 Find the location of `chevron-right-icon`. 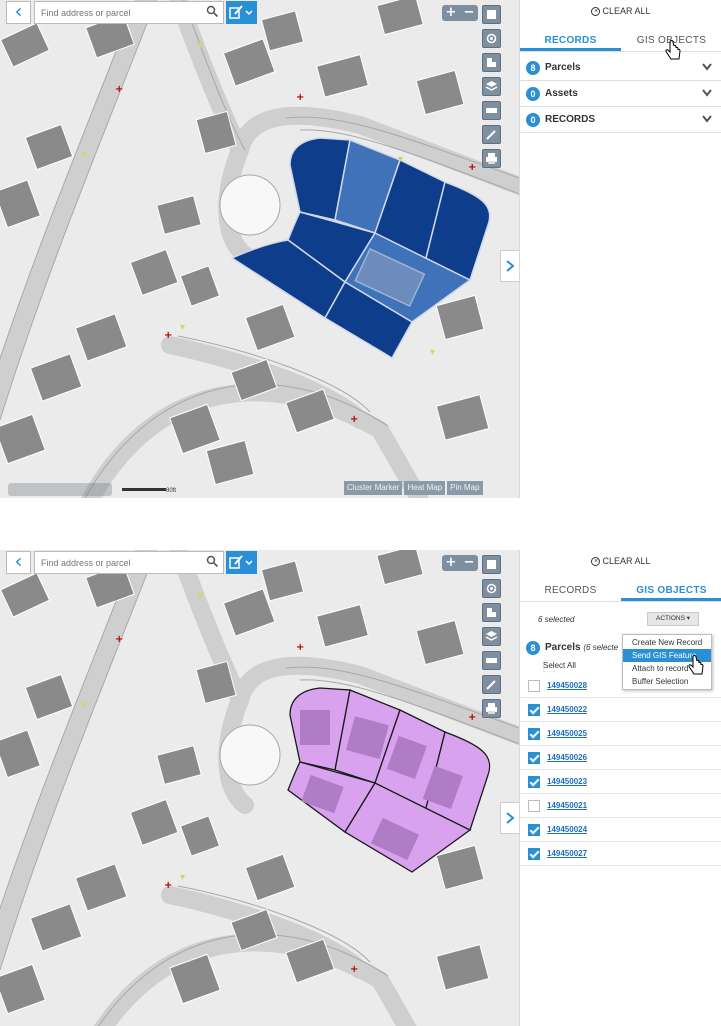

chevron-right-icon is located at coordinates (510, 818).